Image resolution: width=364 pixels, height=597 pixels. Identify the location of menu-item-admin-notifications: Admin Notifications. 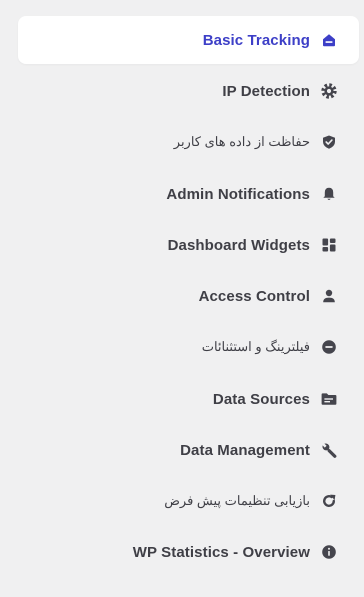
(188, 194).